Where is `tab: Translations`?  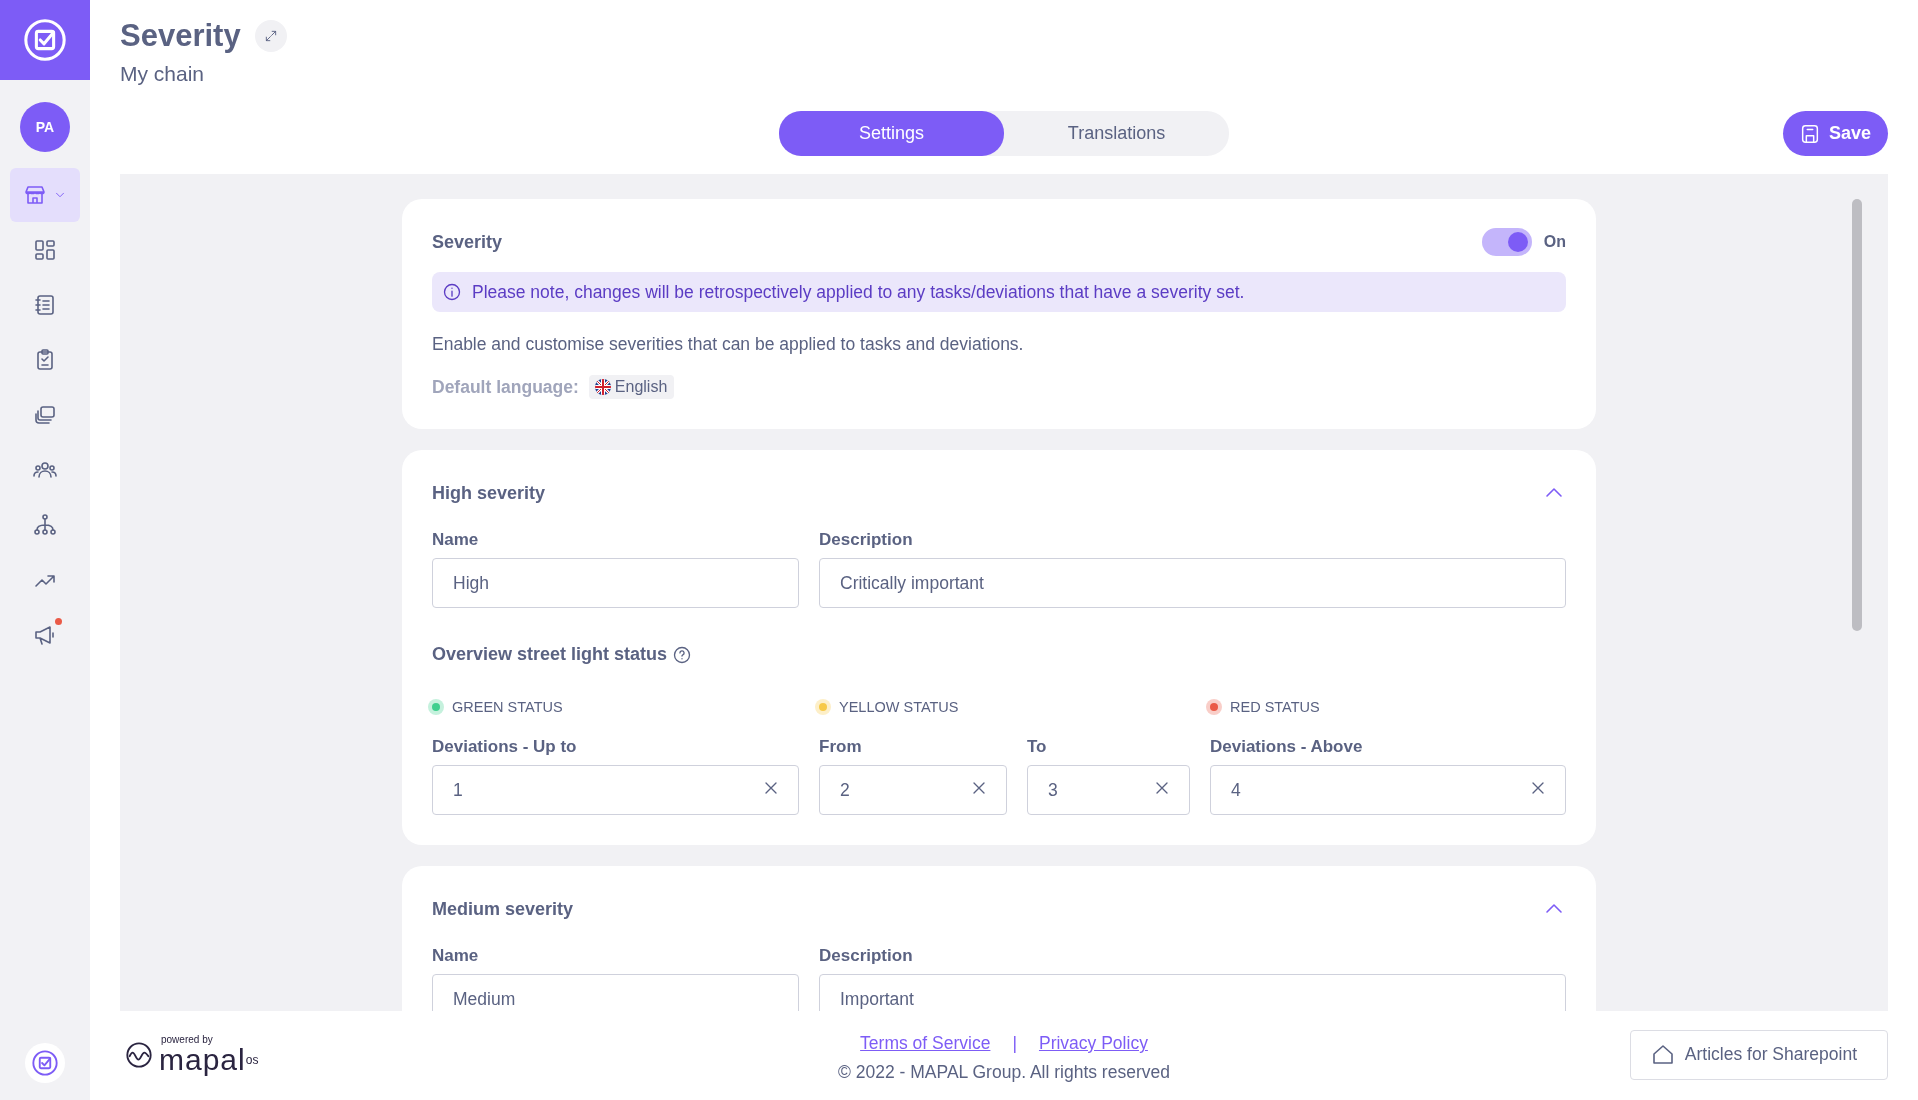 tab: Translations is located at coordinates (1116, 133).